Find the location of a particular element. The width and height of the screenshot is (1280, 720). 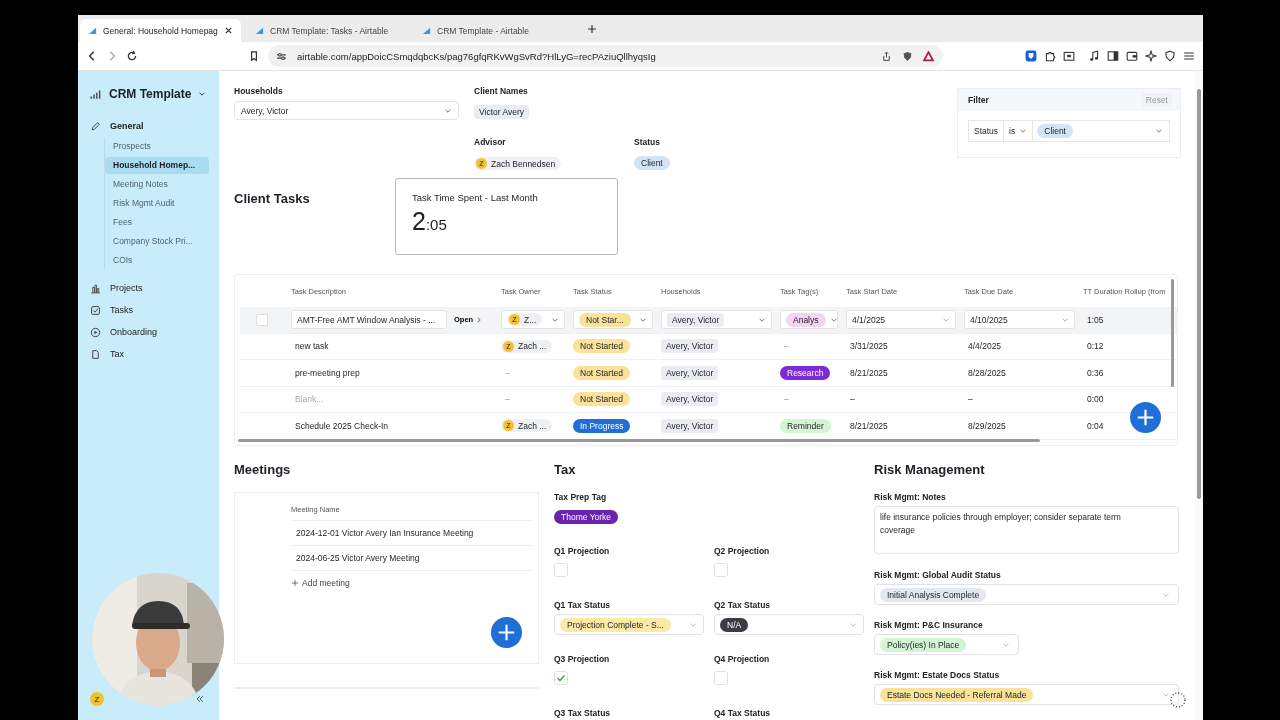

field-label: Q4 Projection is located at coordinates (742, 659).